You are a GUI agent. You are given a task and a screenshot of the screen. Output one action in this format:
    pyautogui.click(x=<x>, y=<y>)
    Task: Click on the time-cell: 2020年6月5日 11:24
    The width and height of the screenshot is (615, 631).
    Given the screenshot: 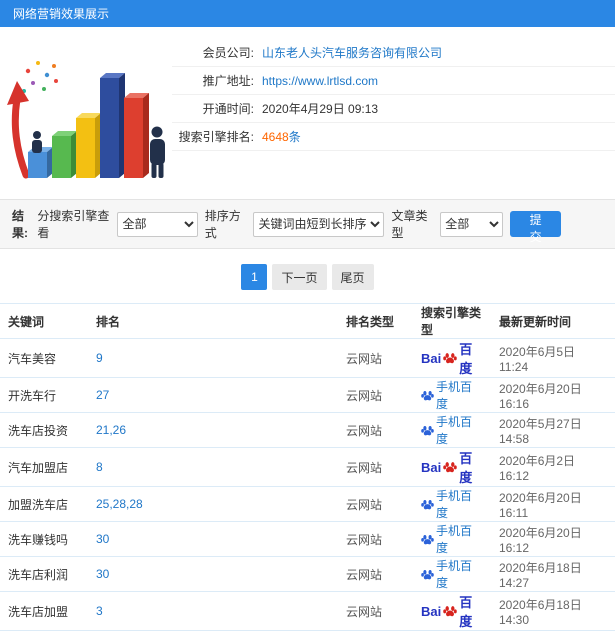 What is the action you would take?
    pyautogui.click(x=553, y=358)
    